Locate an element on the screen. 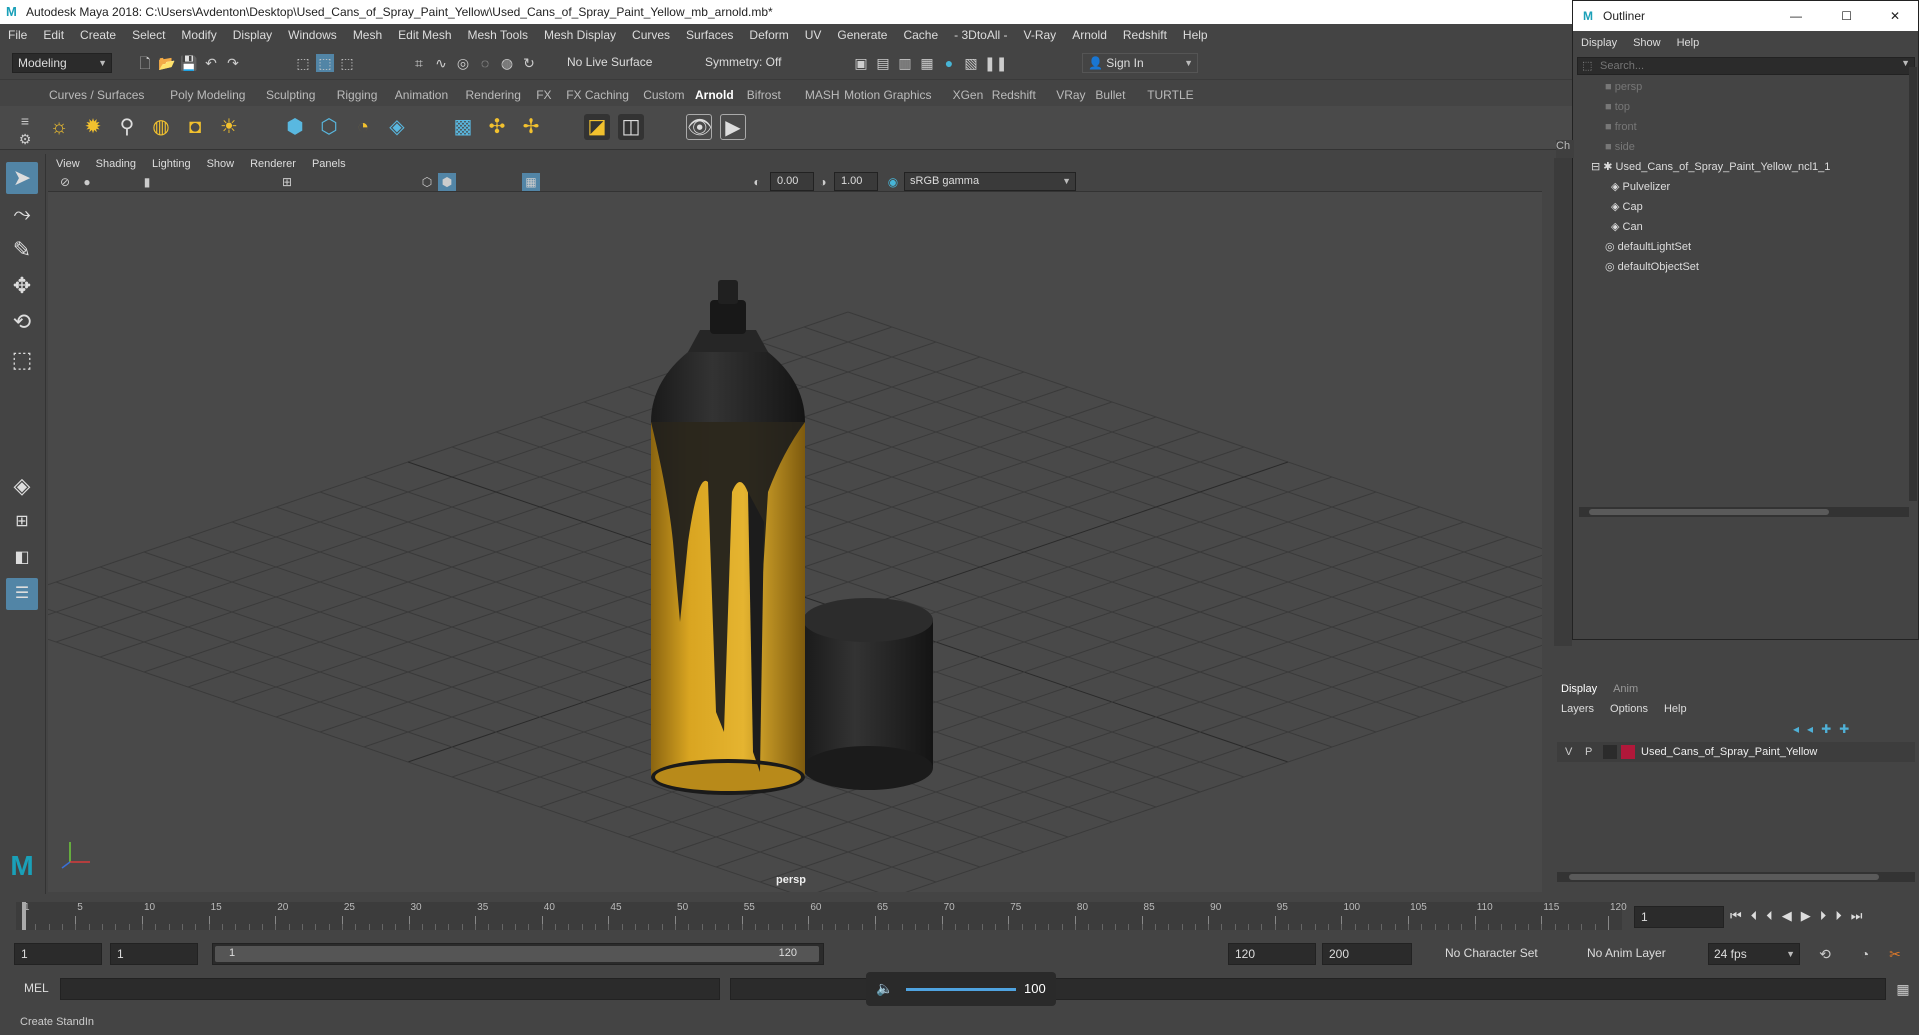  script-editor-icon: ▦ is located at coordinates (1903, 989).